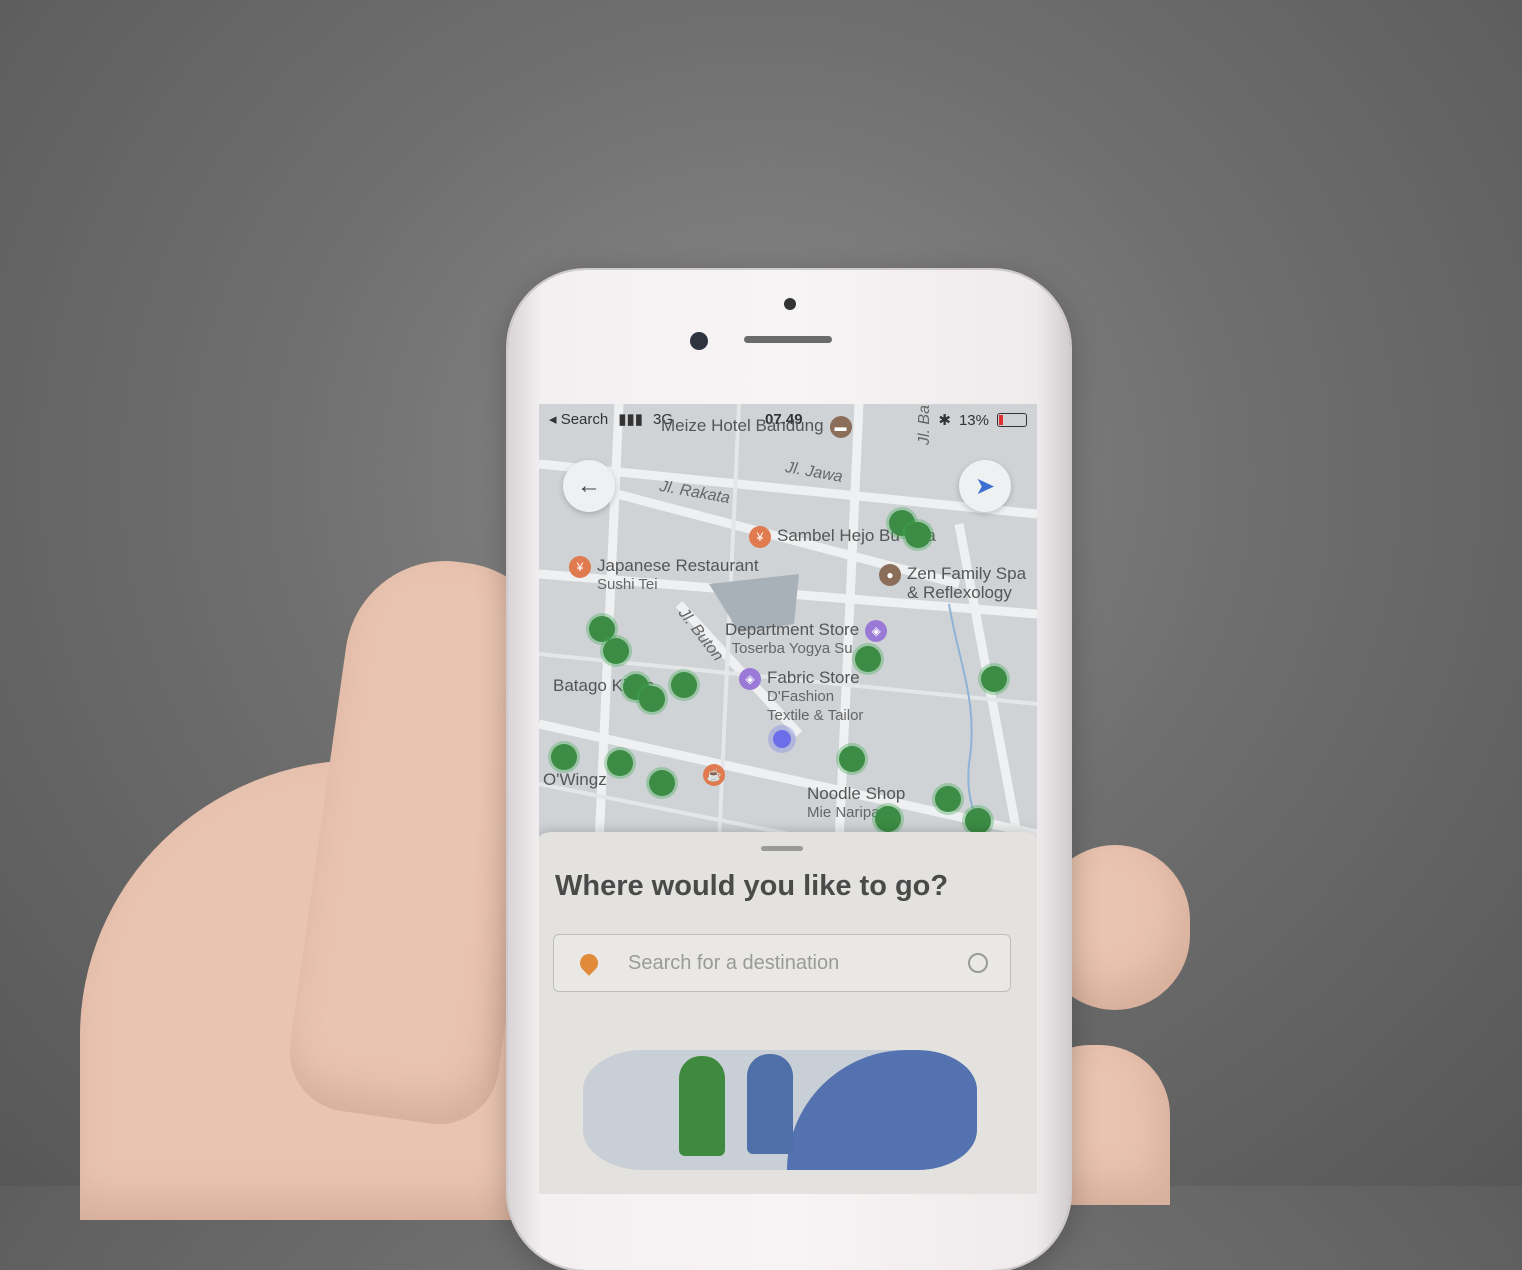 The width and height of the screenshot is (1522, 1270). I want to click on poi-restaurant: ¥ Japanese Restaurant Sushi Tei, so click(664, 575).